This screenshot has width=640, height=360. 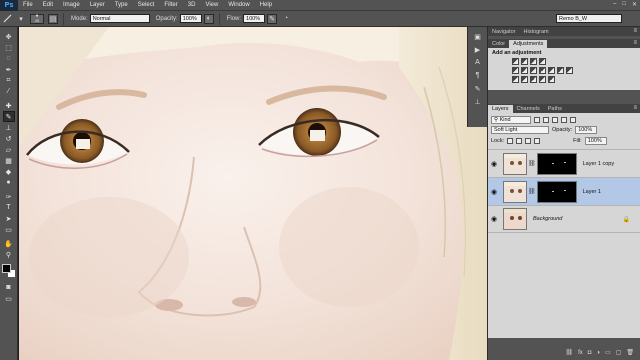 I want to click on new-group-icon: ▭, so click(x=608, y=352).